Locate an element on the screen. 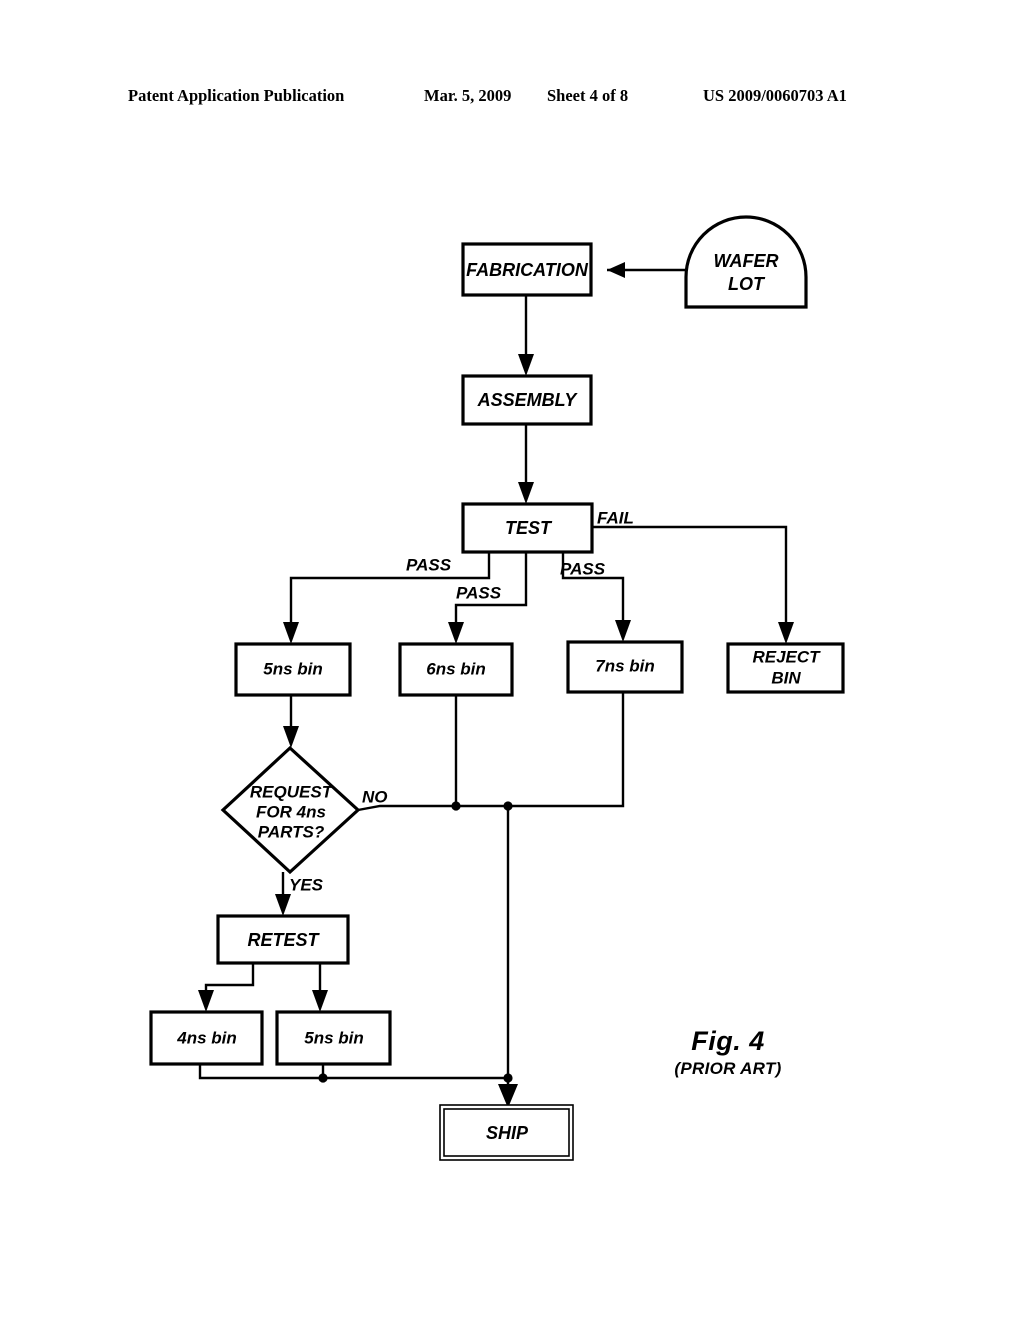 This screenshot has width=1024, height=1320. edge-bin7-to-merge is located at coordinates (565, 885).